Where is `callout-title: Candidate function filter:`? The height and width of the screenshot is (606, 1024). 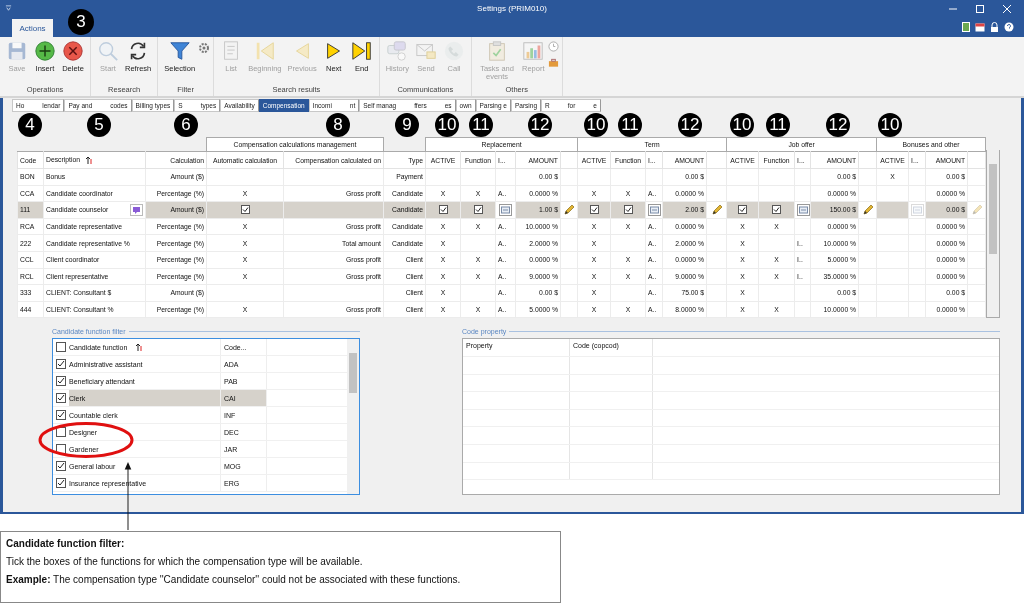 callout-title: Candidate function filter: is located at coordinates (66, 543).